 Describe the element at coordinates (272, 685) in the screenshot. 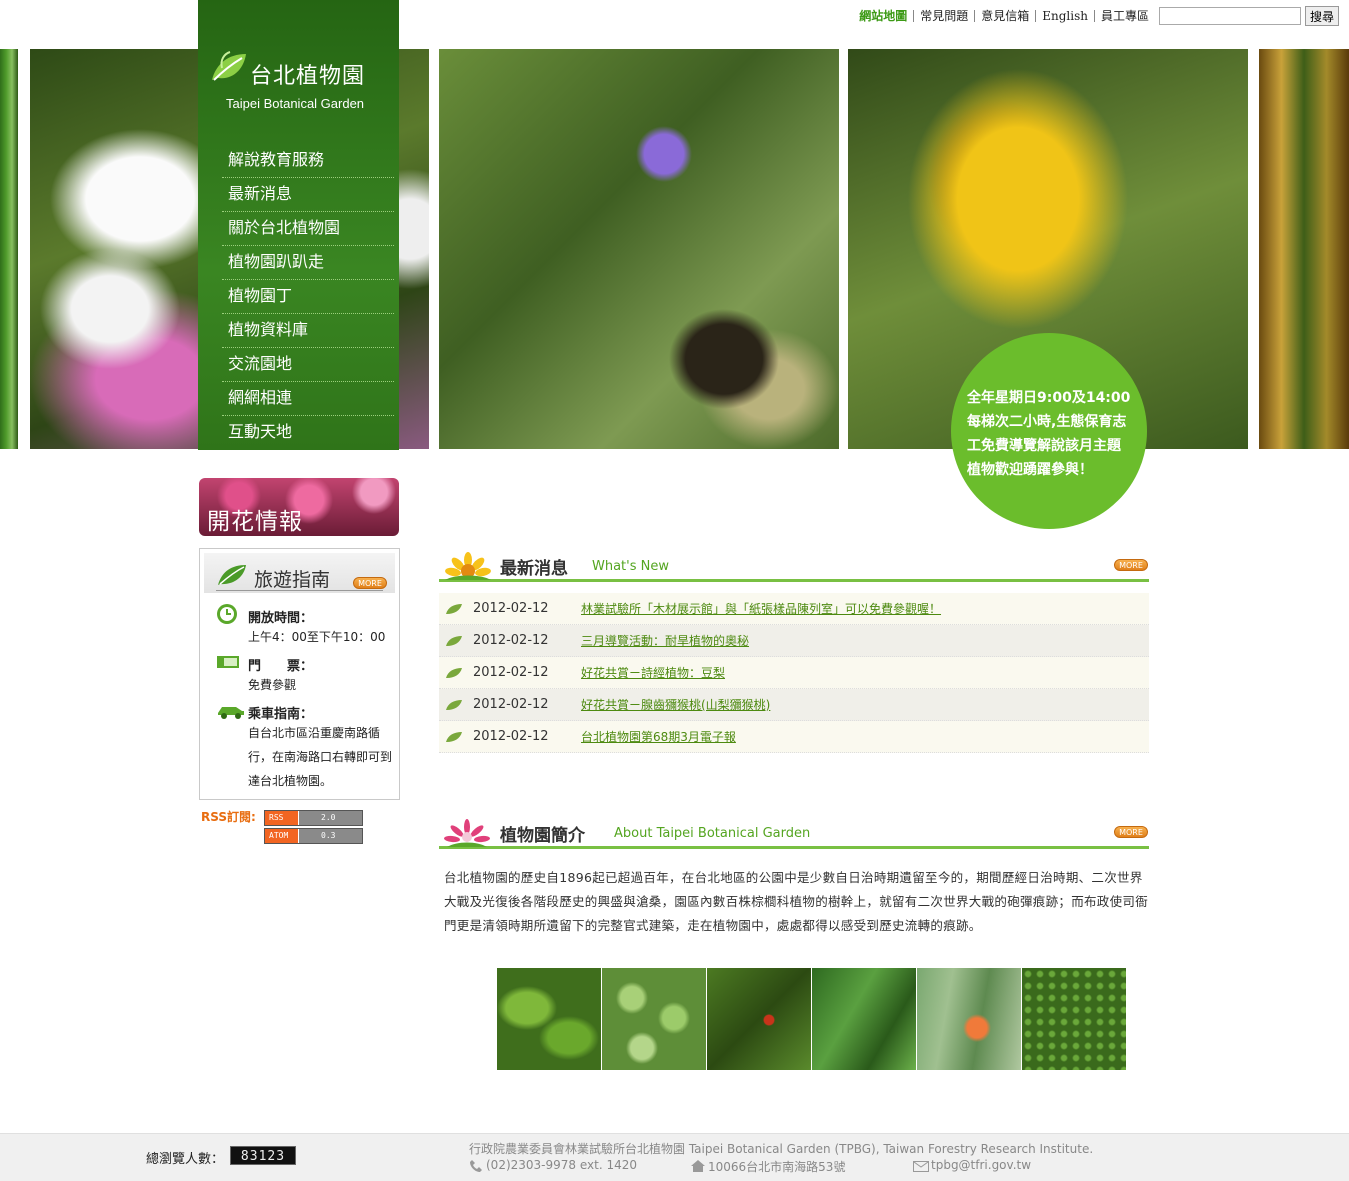

I see `ticket-value: 免費參觀` at that location.